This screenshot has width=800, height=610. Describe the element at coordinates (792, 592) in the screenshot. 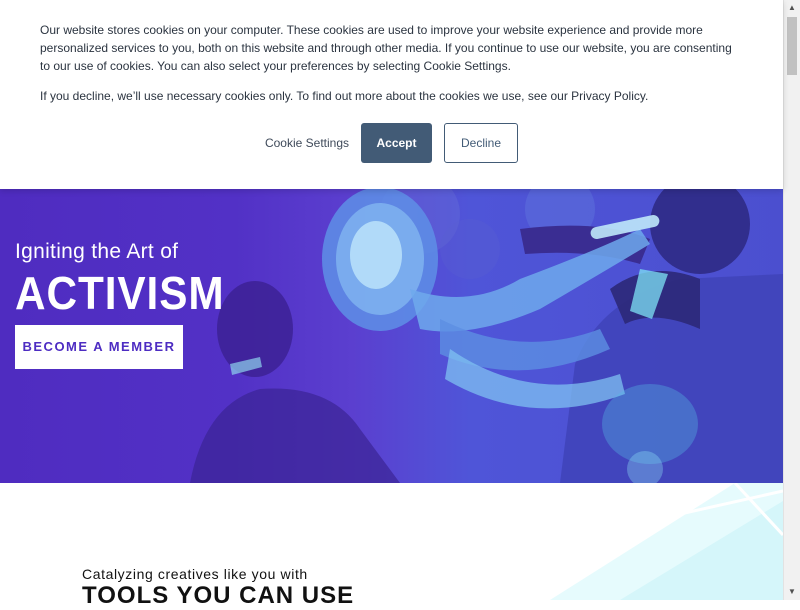

I see `scroll-down-arrow-icon: ▼` at that location.